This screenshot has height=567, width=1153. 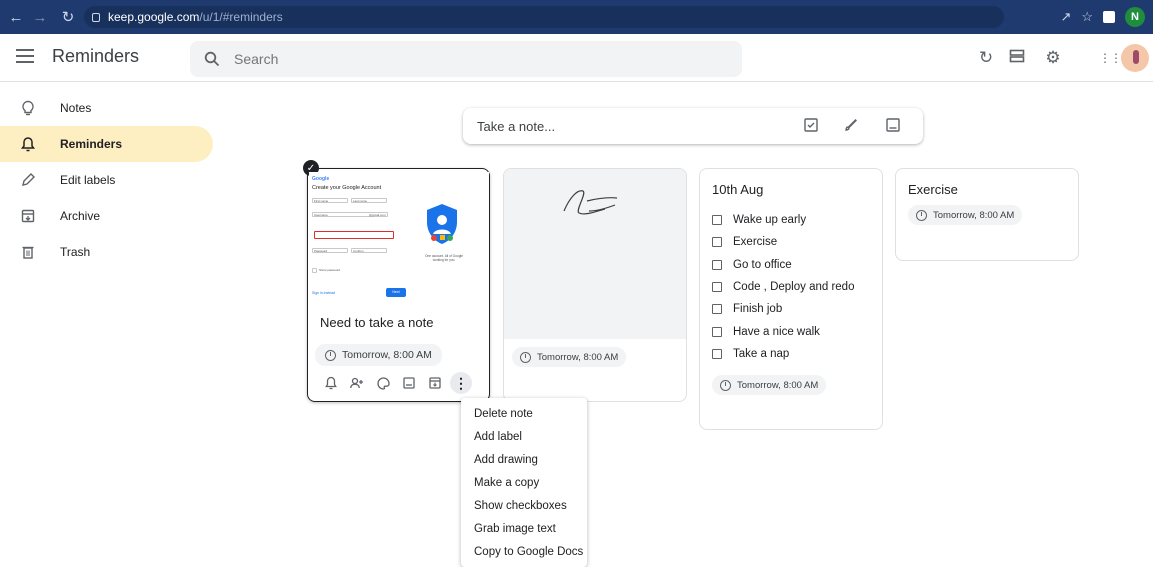 What do you see at coordinates (986, 58) in the screenshot?
I see `refresh-icon: ↻` at bounding box center [986, 58].